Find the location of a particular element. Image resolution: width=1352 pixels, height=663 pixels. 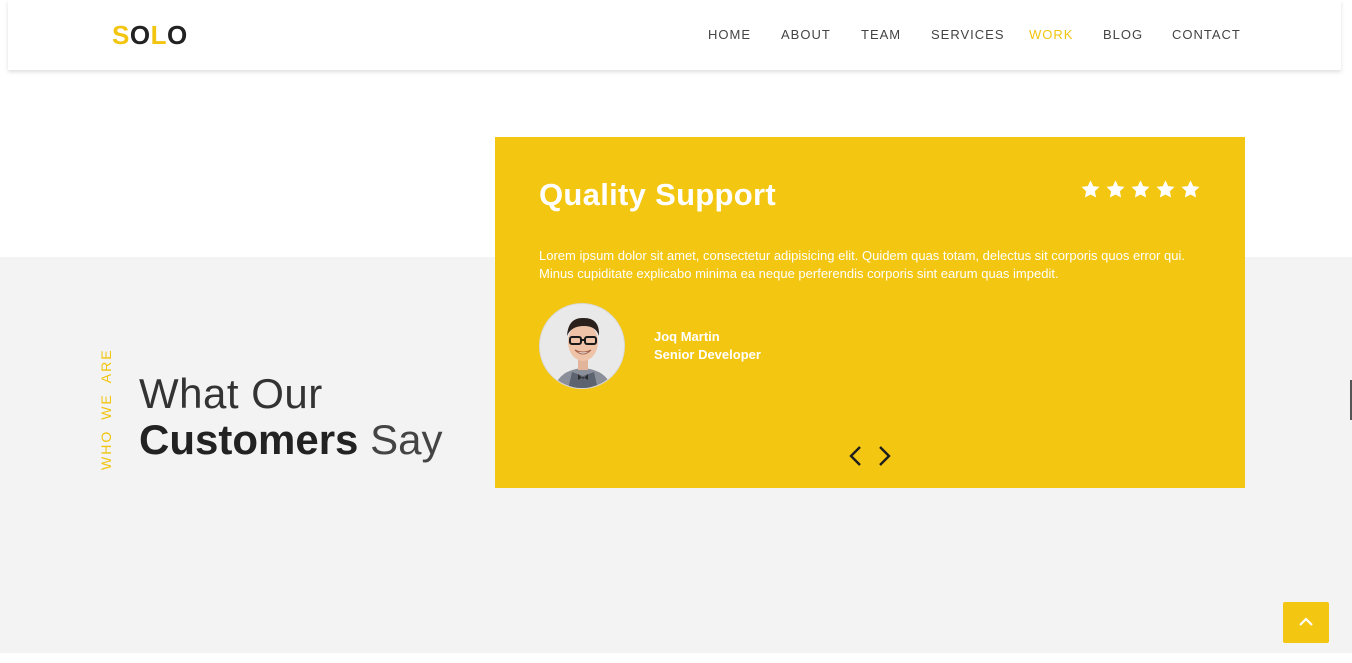

section-heading-line2: Customers Say is located at coordinates (290, 440).